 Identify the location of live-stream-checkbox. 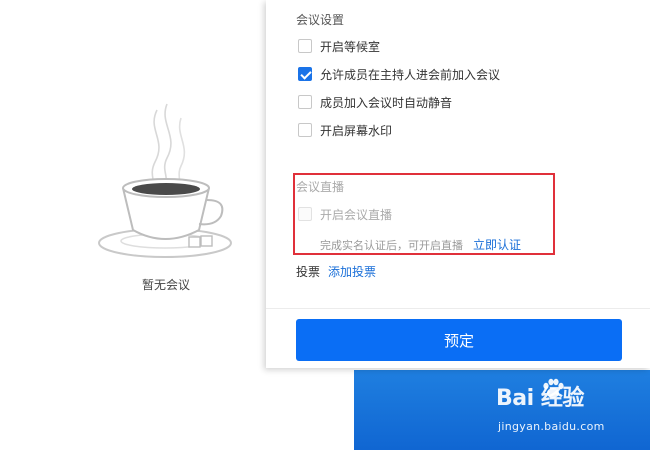
(305, 214).